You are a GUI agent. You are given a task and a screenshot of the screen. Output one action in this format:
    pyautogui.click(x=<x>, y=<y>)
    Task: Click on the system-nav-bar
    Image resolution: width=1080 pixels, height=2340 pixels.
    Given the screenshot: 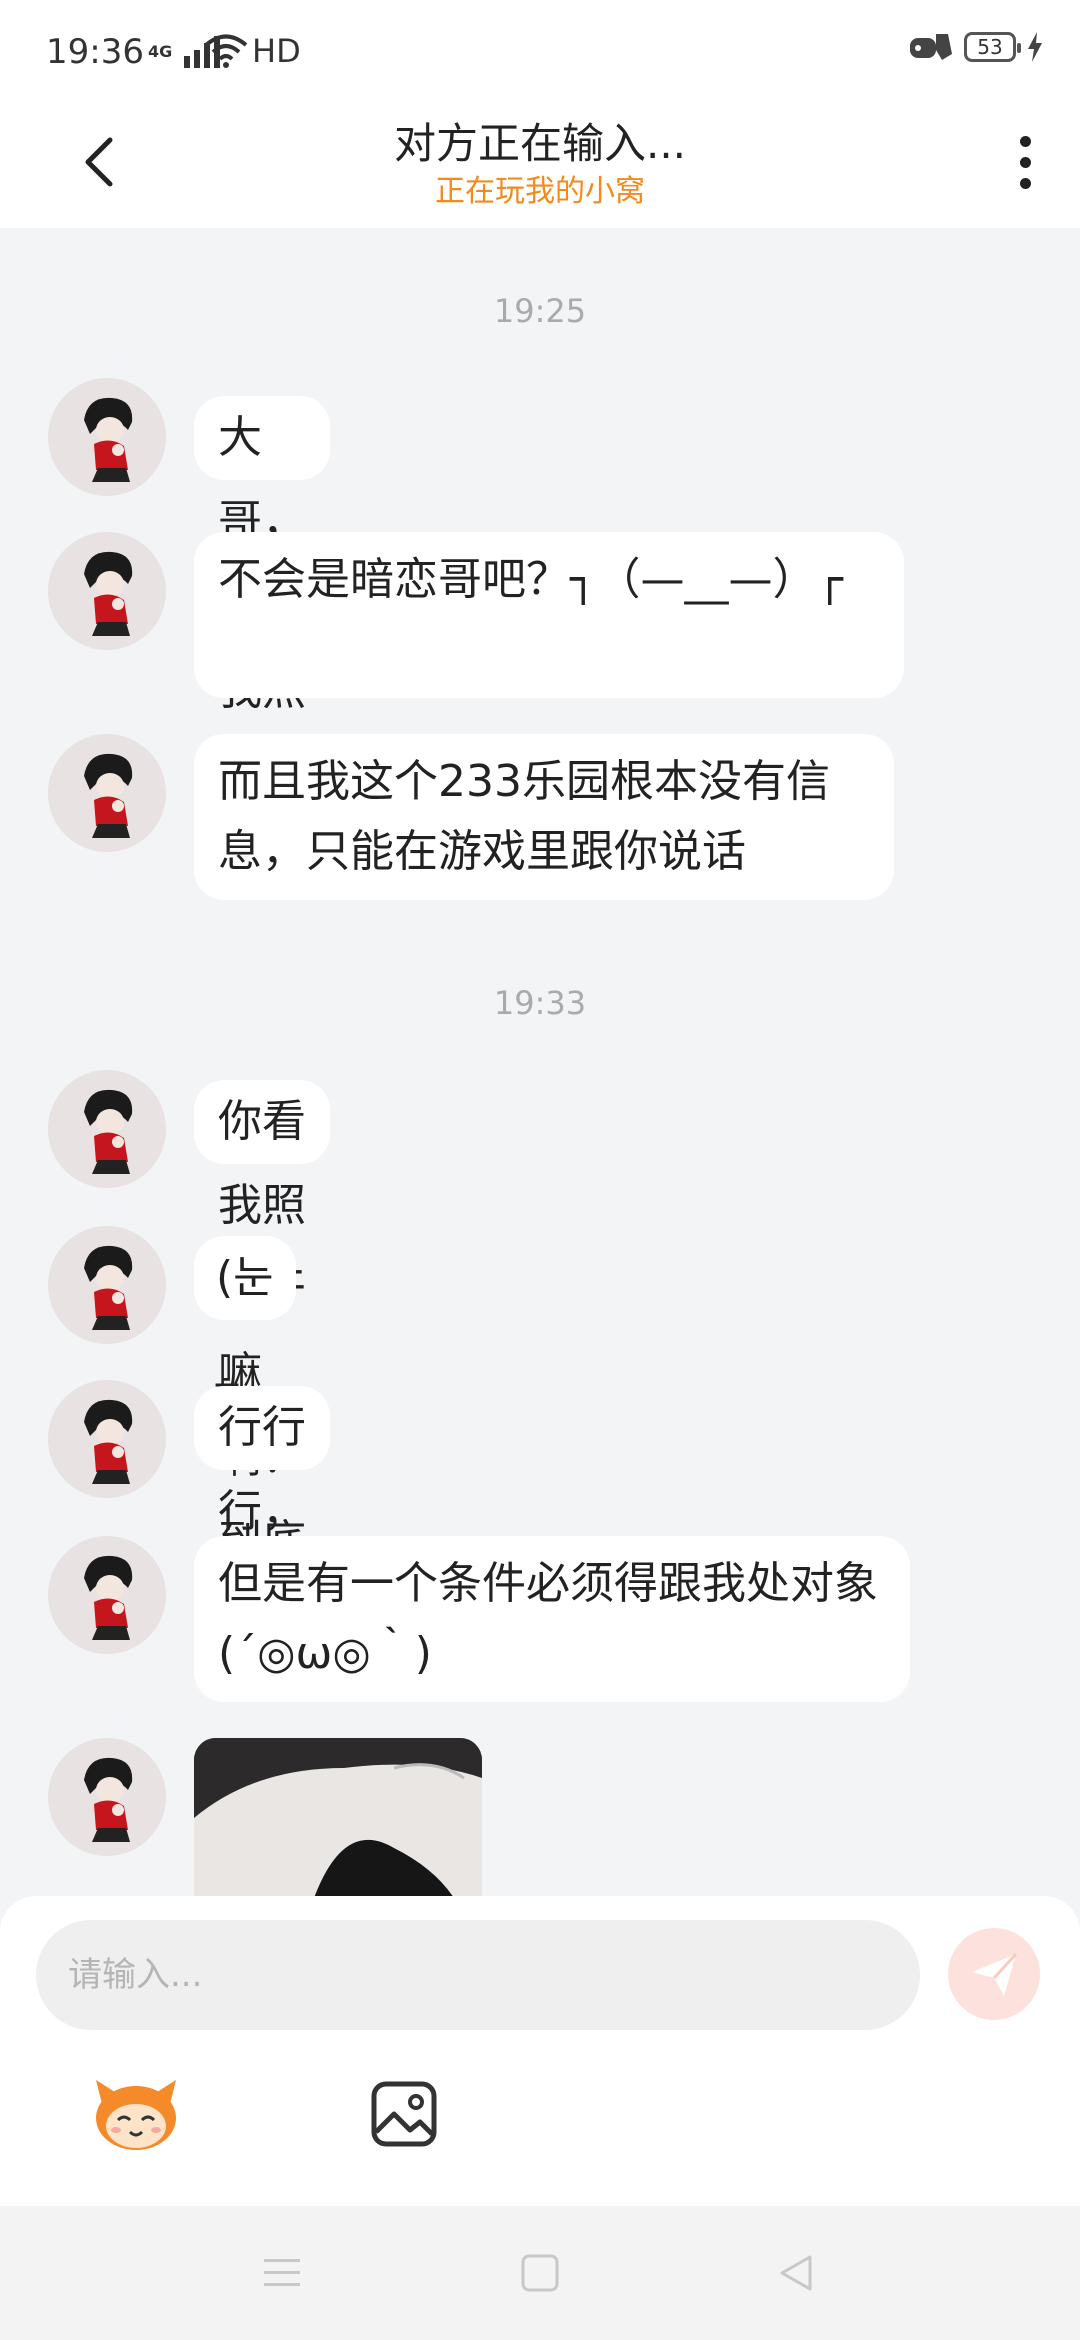 What is the action you would take?
    pyautogui.click(x=540, y=2273)
    